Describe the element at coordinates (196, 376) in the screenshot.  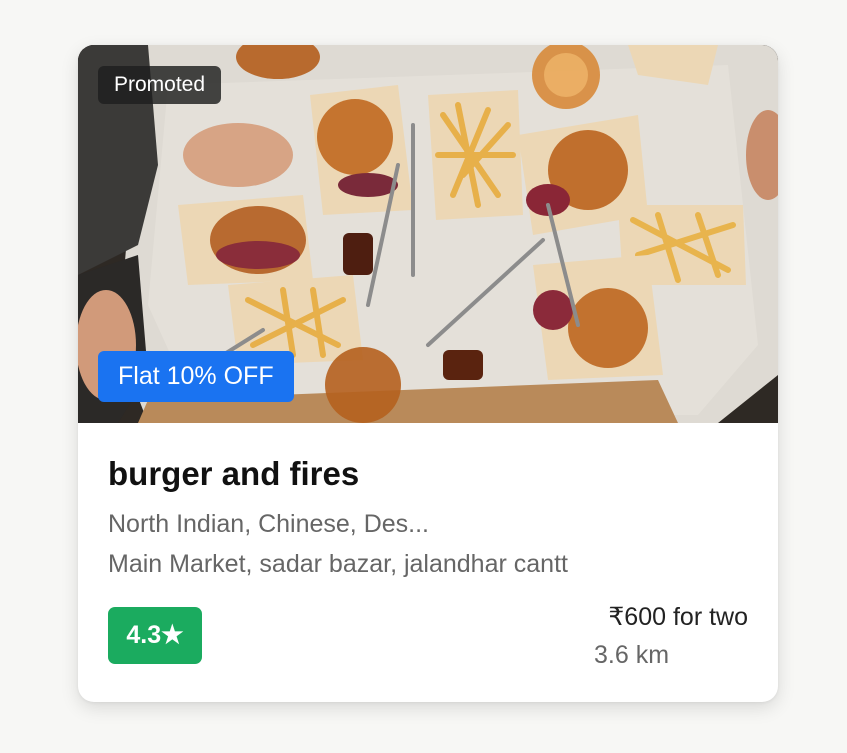
I see `offer-badge: Flat 10% OFF` at that location.